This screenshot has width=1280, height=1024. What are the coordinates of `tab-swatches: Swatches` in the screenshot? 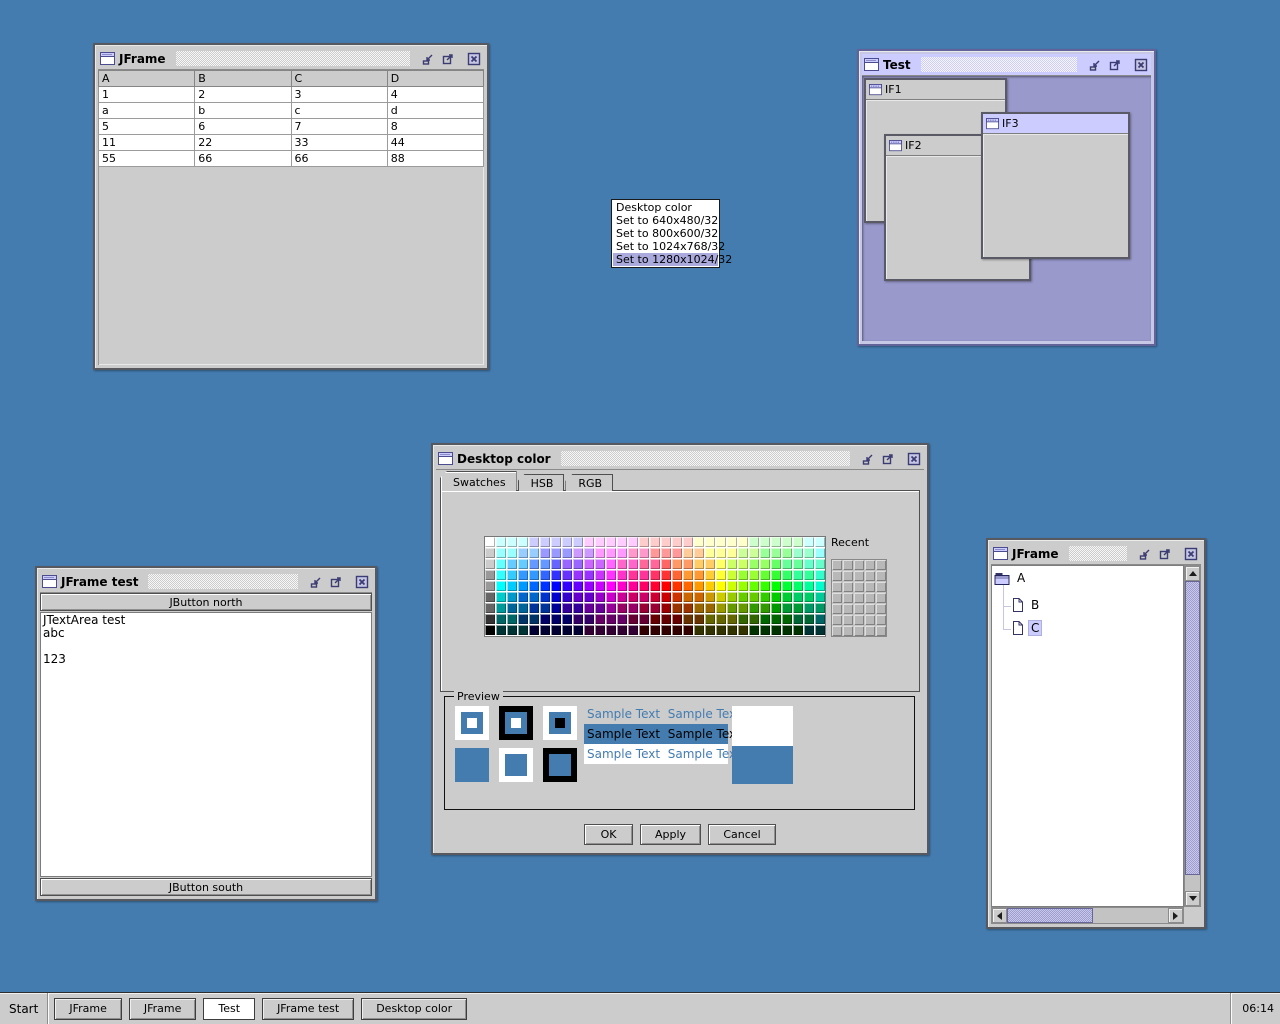 It's located at (478, 481).